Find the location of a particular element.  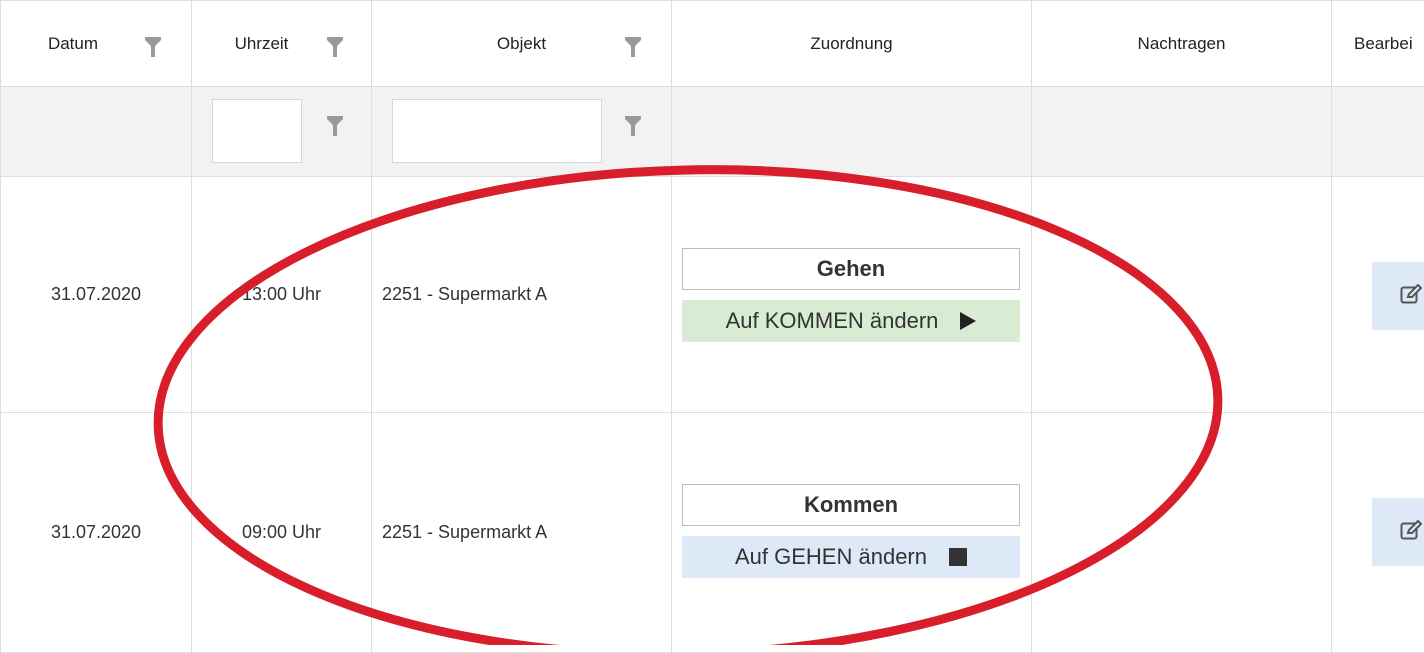

objekt-filter-input is located at coordinates (497, 131).